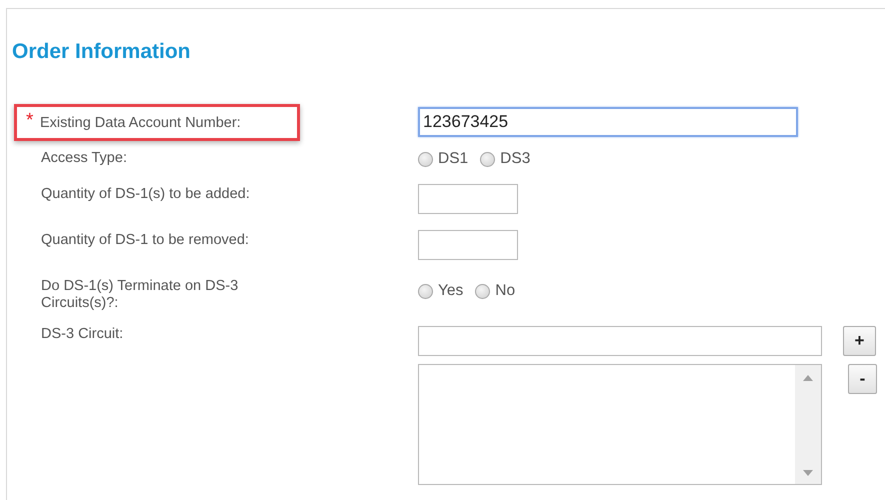 Image resolution: width=885 pixels, height=500 pixels. Describe the element at coordinates (451, 291) in the screenshot. I see `radio-label: Yes` at that location.